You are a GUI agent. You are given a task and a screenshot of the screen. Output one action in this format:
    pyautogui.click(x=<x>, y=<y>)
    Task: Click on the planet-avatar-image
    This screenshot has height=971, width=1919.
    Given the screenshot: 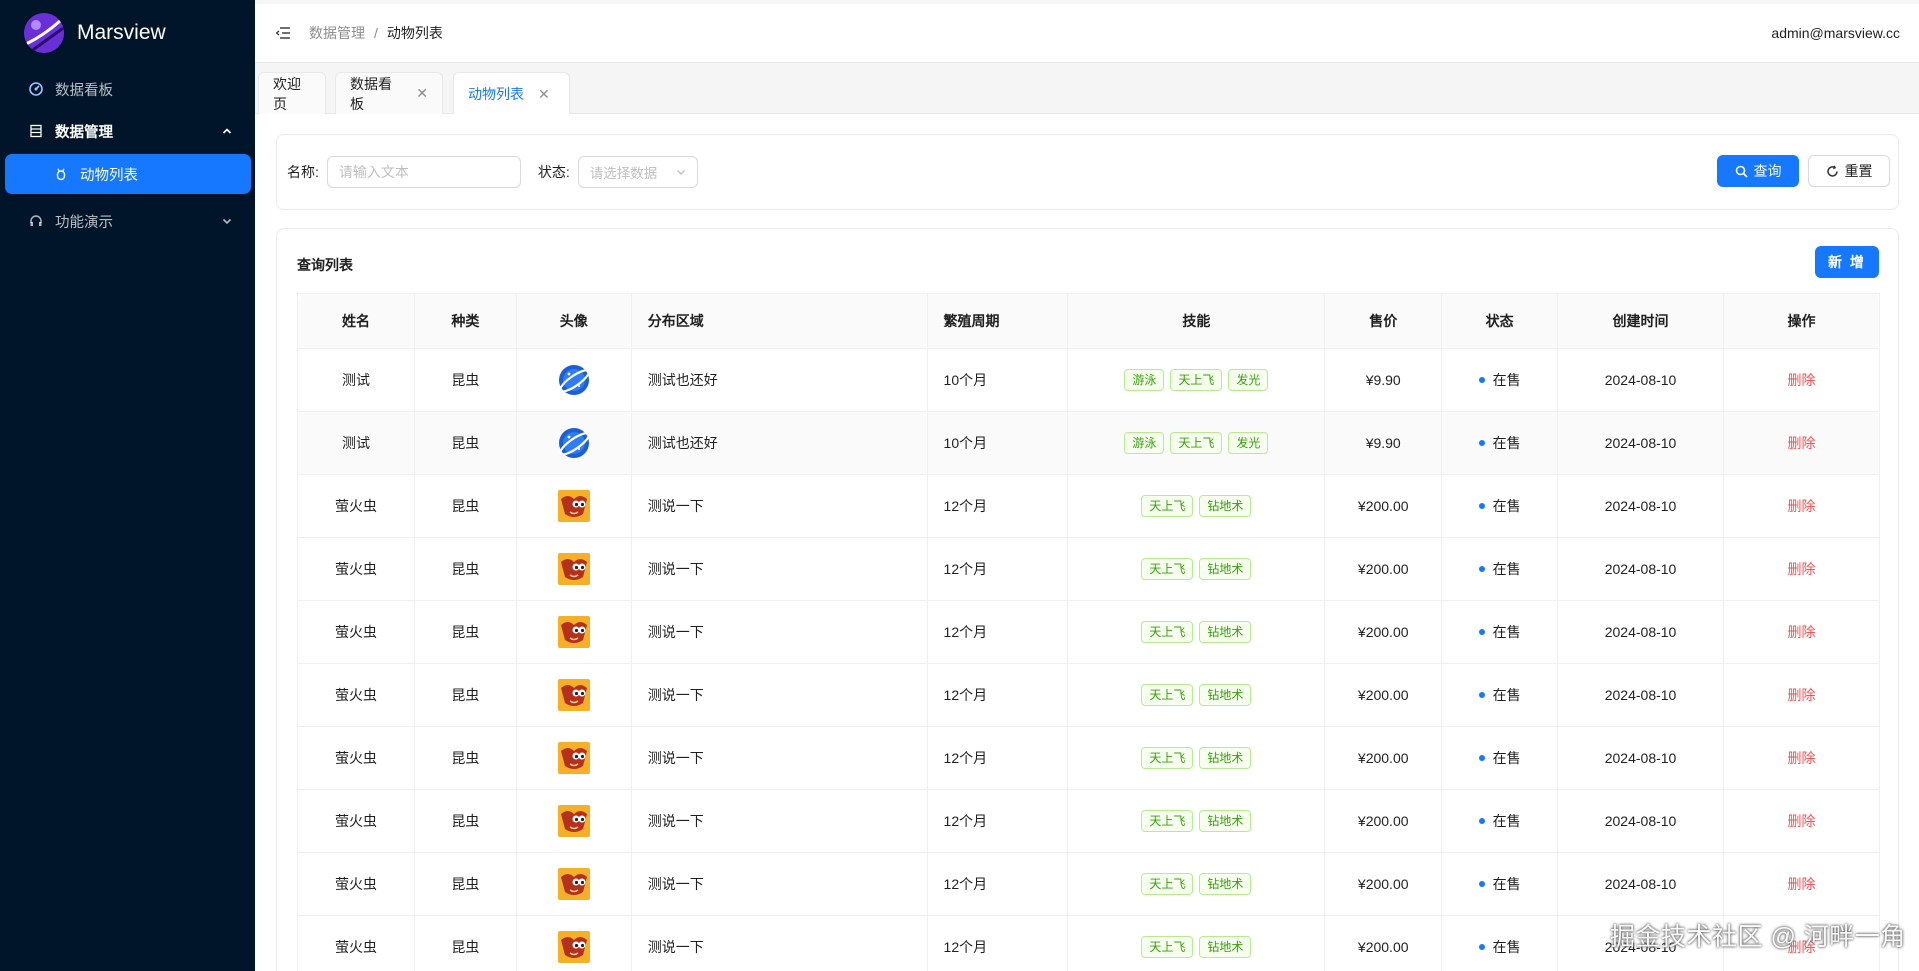 What is the action you would take?
    pyautogui.click(x=574, y=443)
    